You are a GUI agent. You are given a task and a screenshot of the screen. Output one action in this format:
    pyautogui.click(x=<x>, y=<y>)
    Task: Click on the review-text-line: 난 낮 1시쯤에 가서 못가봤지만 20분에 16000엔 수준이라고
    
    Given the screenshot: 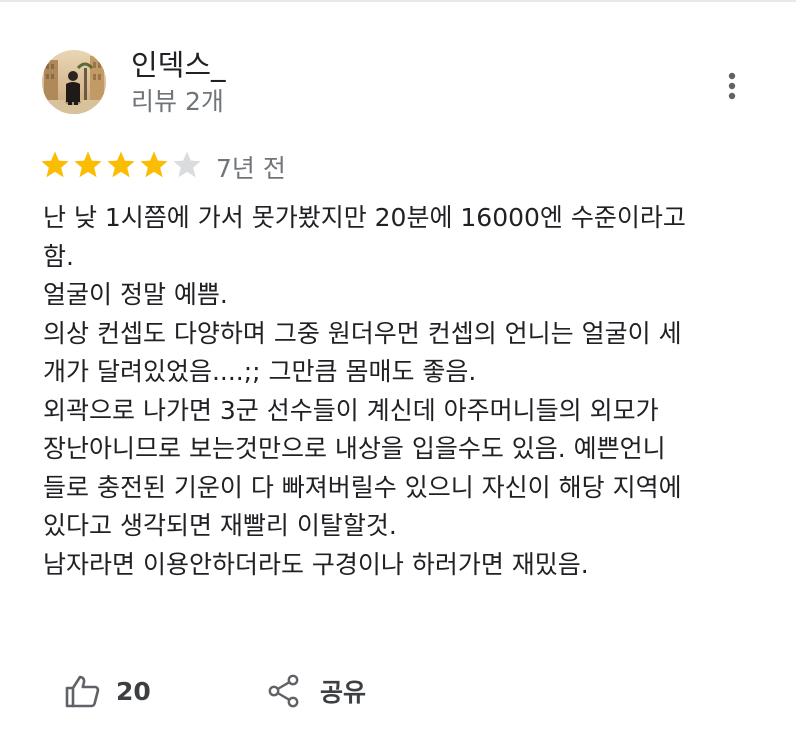 What is the action you would take?
    pyautogui.click(x=364, y=217)
    